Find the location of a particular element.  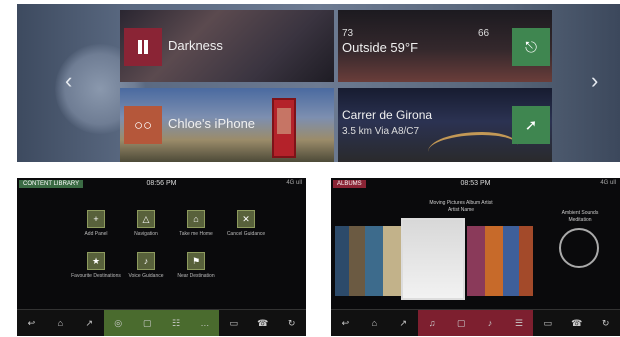

bottom-dock: ↩ ⌂ ↗ ♫ ▢ ♪ ☰ ▭ ☎ ↻ is located at coordinates (475, 322).